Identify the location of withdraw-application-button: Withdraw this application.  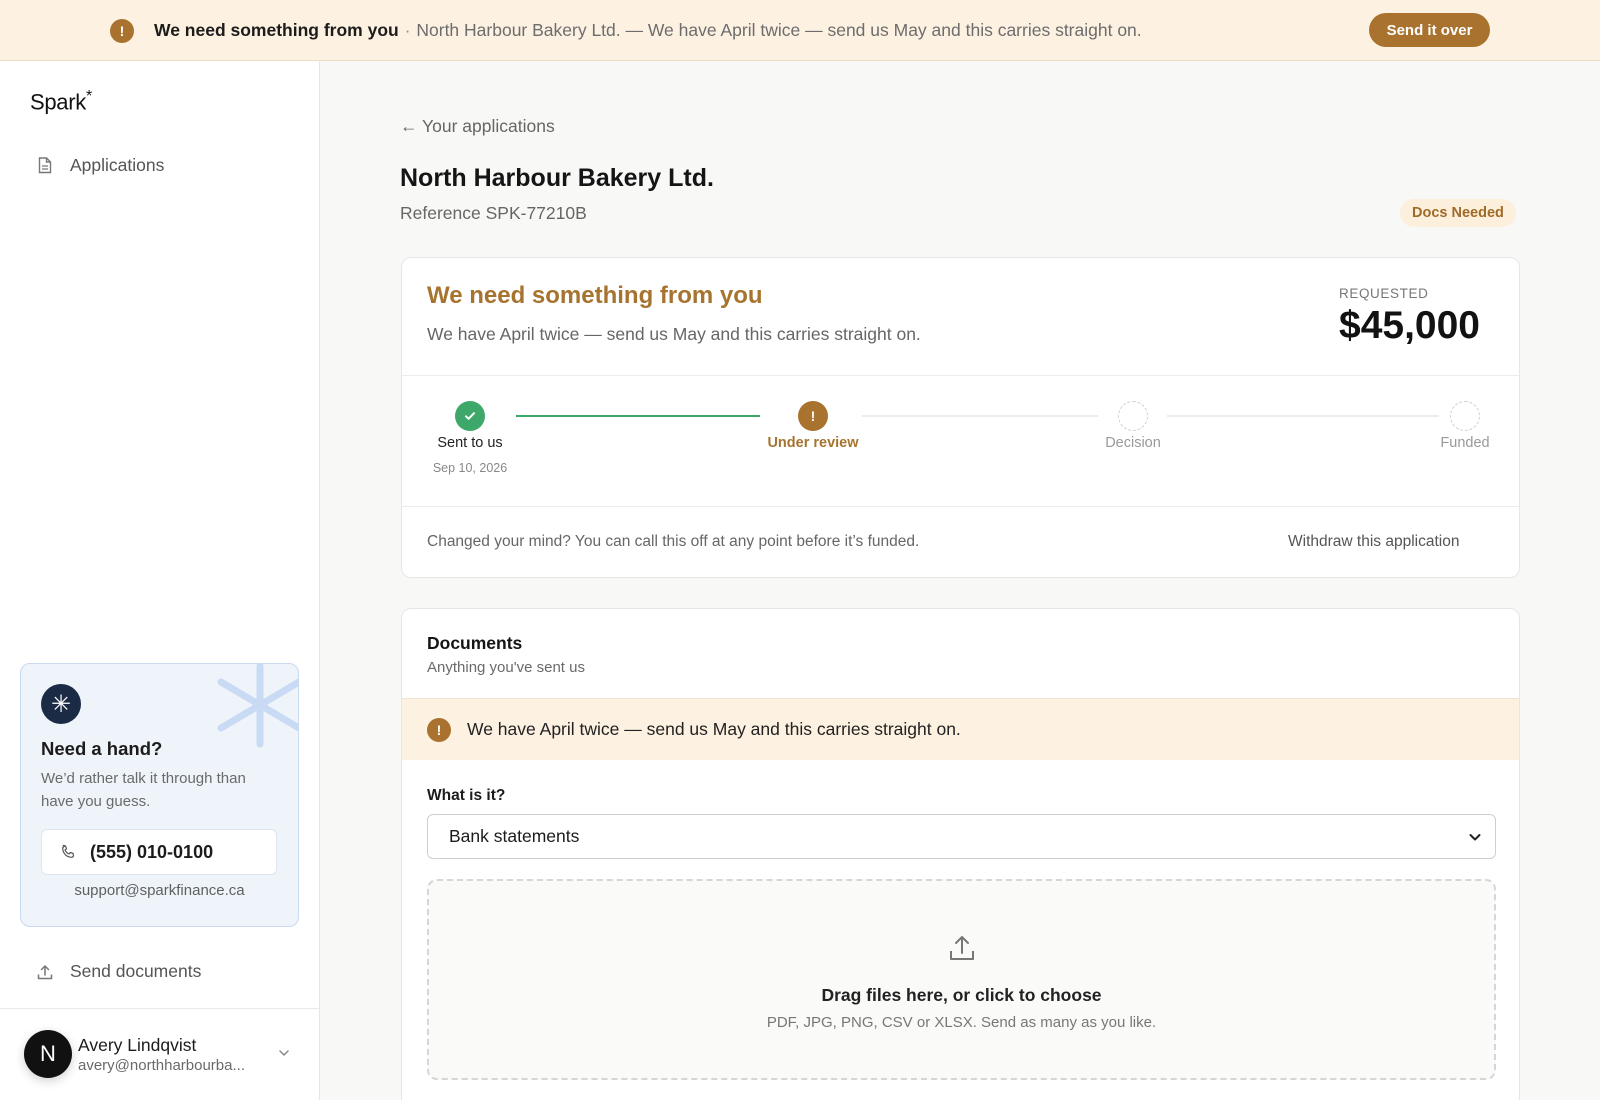
(1373, 542).